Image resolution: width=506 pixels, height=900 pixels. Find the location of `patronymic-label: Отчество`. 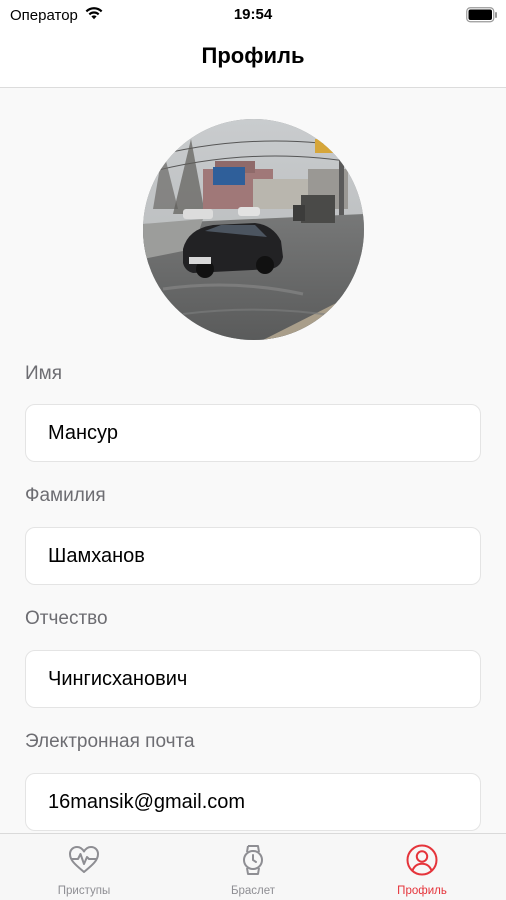

patronymic-label: Отчество is located at coordinates (66, 618).